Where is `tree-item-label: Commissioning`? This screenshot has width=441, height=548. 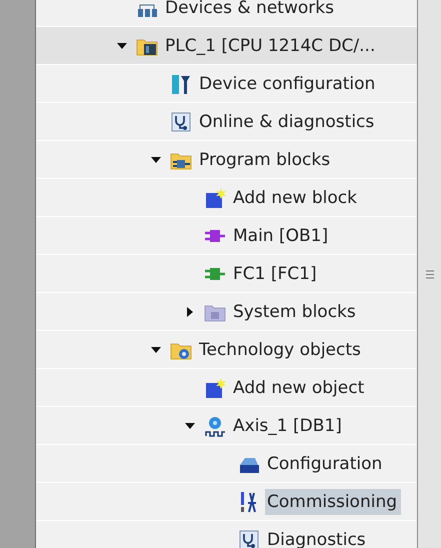
tree-item-label: Commissioning is located at coordinates (333, 501).